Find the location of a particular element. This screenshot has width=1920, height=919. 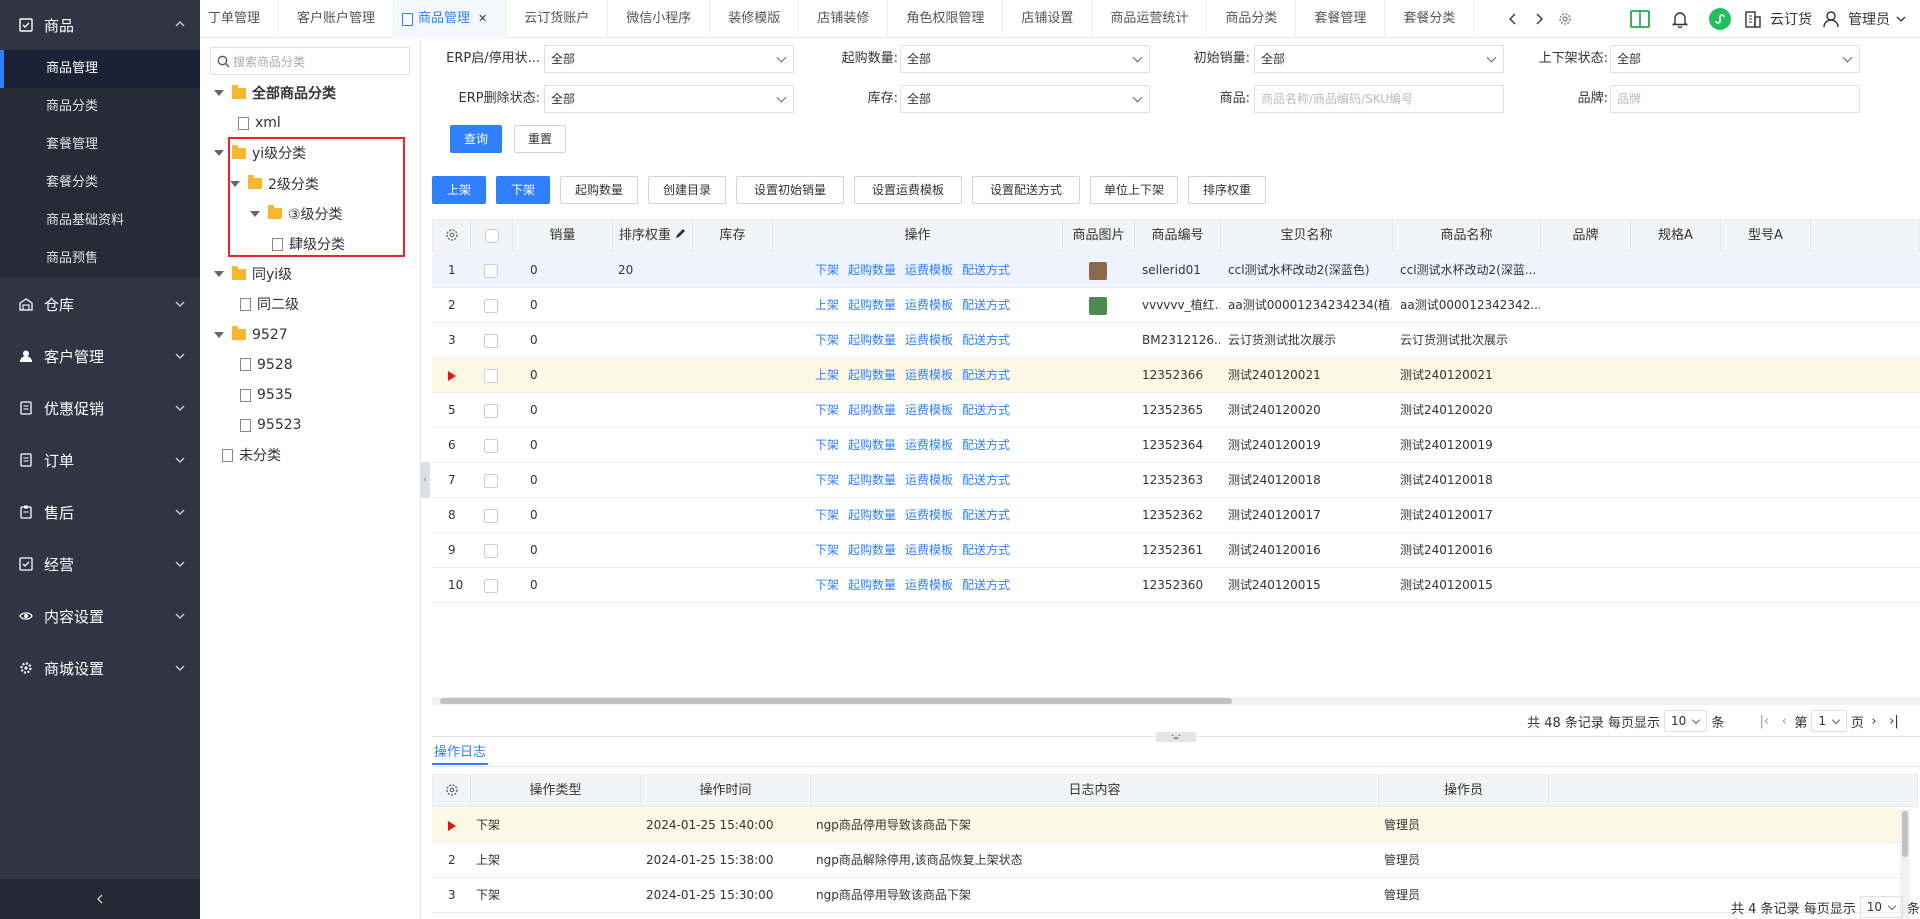

log-scrollbar-thumb is located at coordinates (1905, 834).